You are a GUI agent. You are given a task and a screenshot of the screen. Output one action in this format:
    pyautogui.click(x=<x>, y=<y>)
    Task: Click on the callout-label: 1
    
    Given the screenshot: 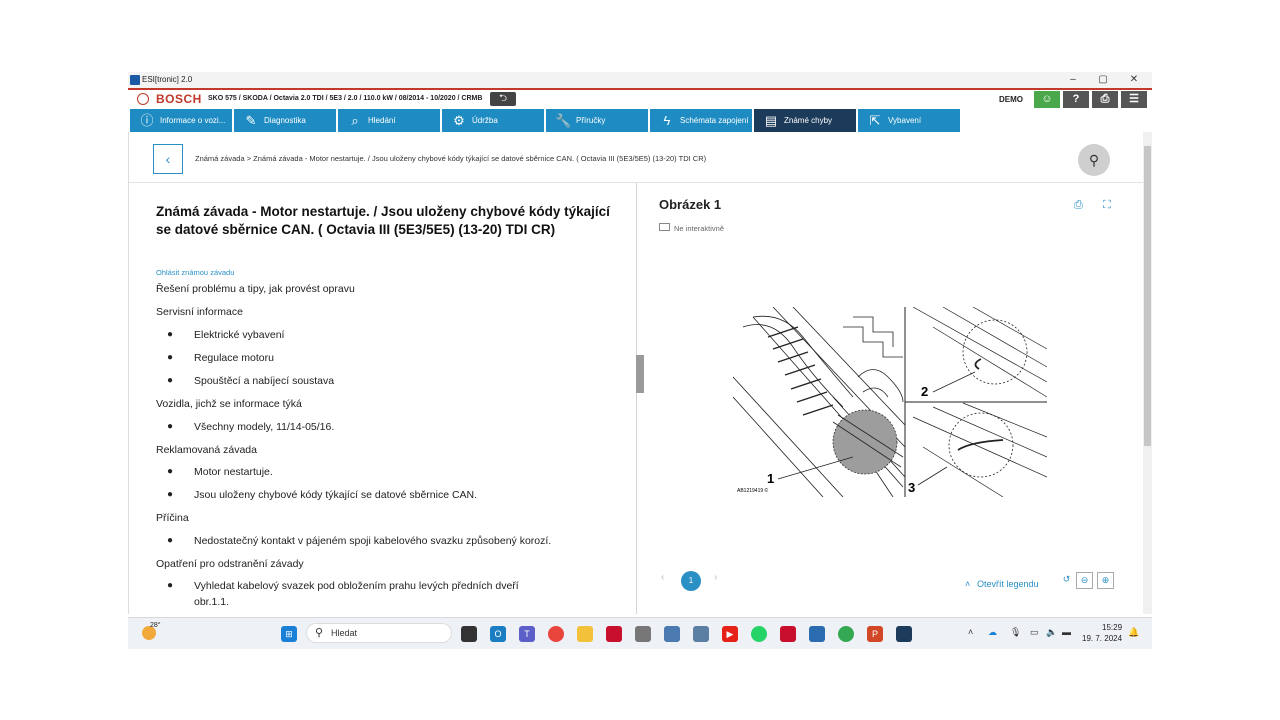 What is the action you would take?
    pyautogui.click(x=770, y=478)
    